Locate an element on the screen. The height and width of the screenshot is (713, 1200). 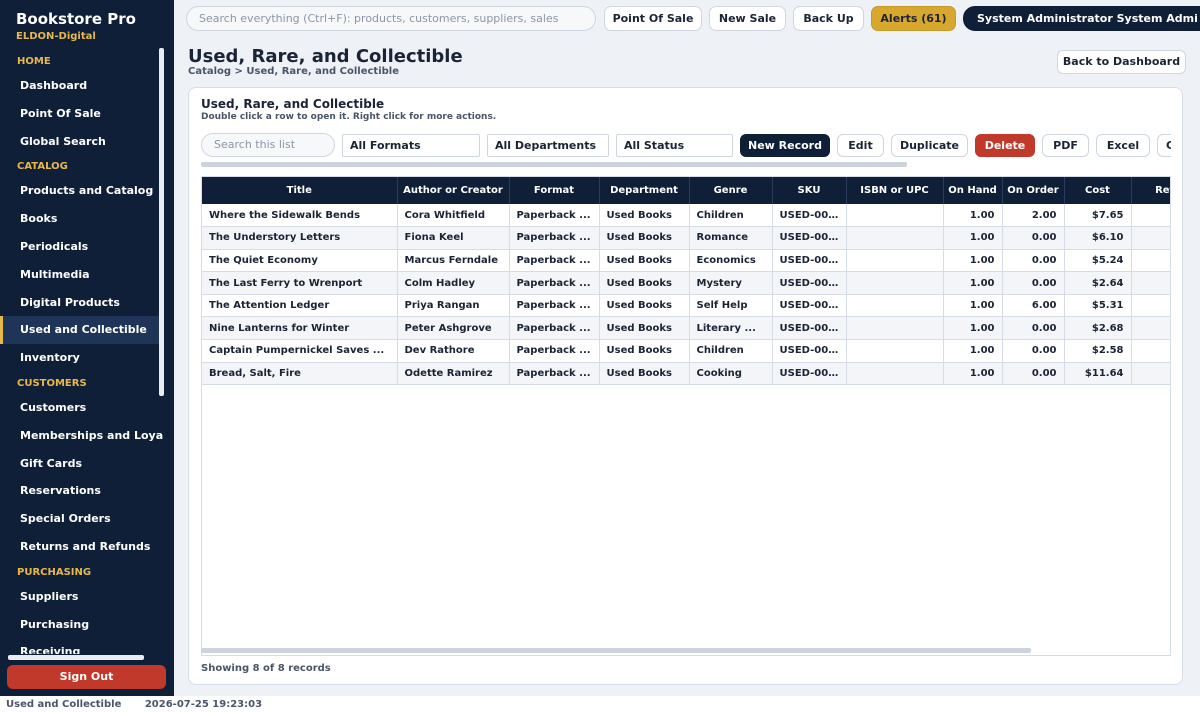
excel-button: Excel is located at coordinates (1123, 145).